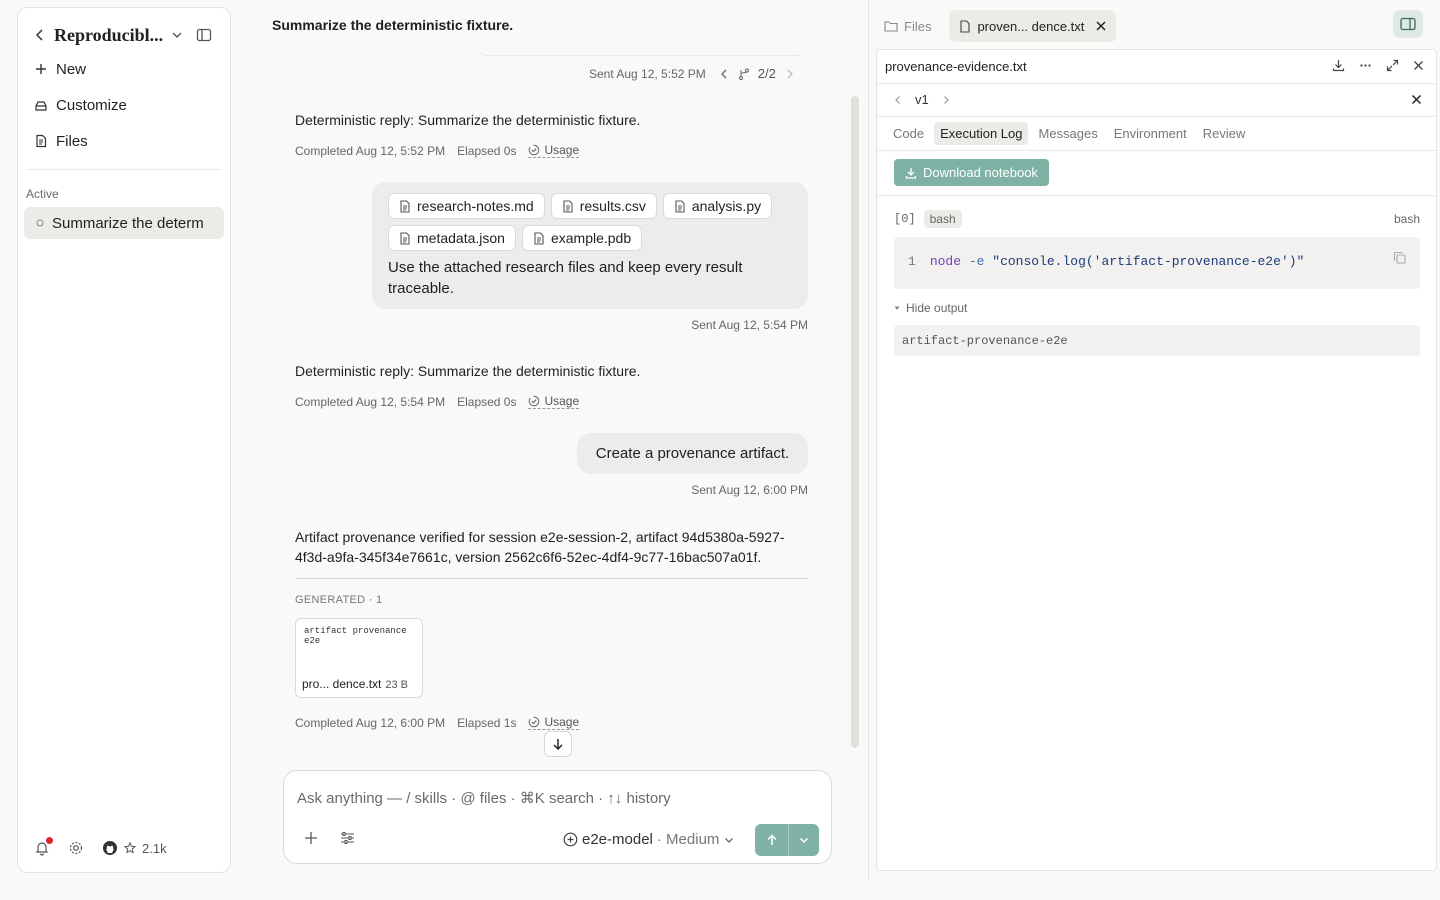 Image resolution: width=1440 pixels, height=900 pixels. What do you see at coordinates (1224, 133) in the screenshot?
I see `tab-review: Review` at bounding box center [1224, 133].